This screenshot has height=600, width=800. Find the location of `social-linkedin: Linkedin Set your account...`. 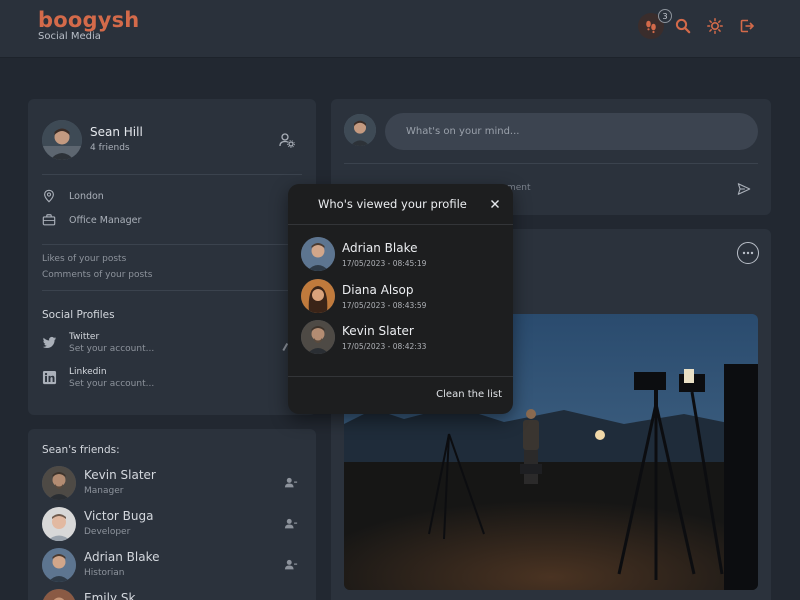

social-linkedin: Linkedin Set your account... is located at coordinates (98, 378).